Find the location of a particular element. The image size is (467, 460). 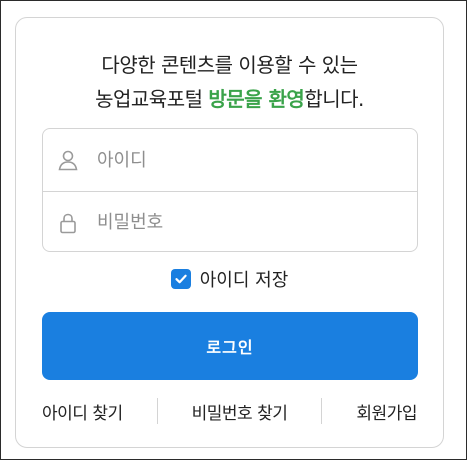

account-links: 아이디 찾기 비밀번호 찾기 회원가입 is located at coordinates (229, 411).